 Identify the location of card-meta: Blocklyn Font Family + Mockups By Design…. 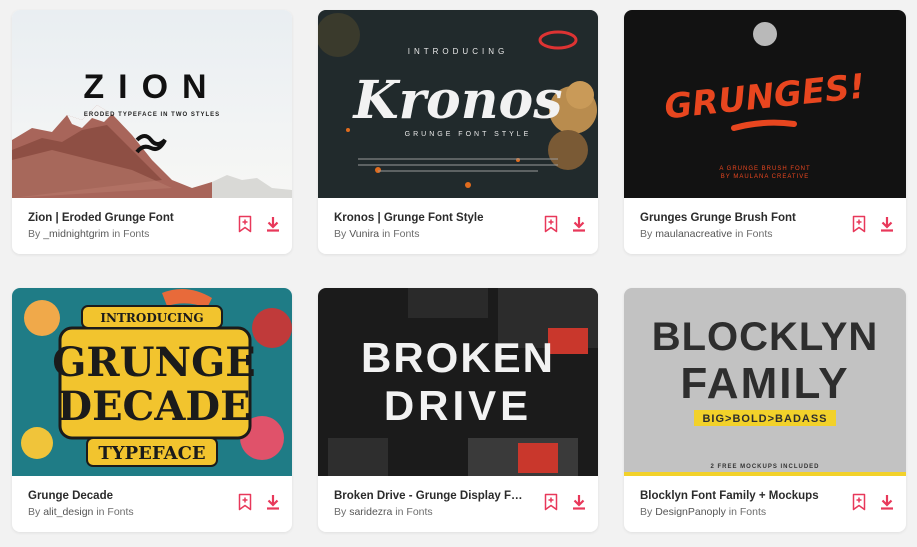
(765, 504).